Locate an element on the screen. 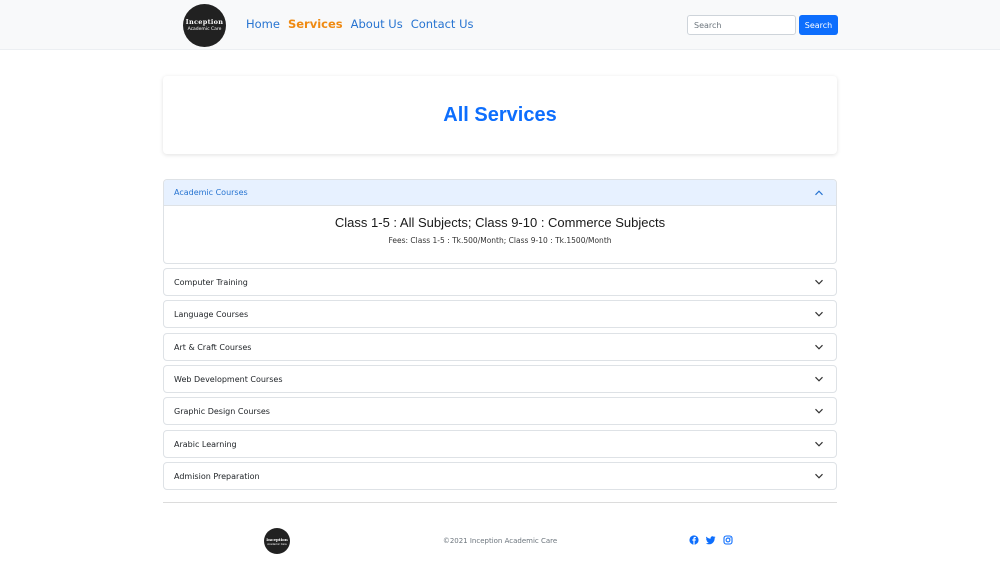 The width and height of the screenshot is (1000, 579). accordion-label: Language Courses is located at coordinates (211, 314).